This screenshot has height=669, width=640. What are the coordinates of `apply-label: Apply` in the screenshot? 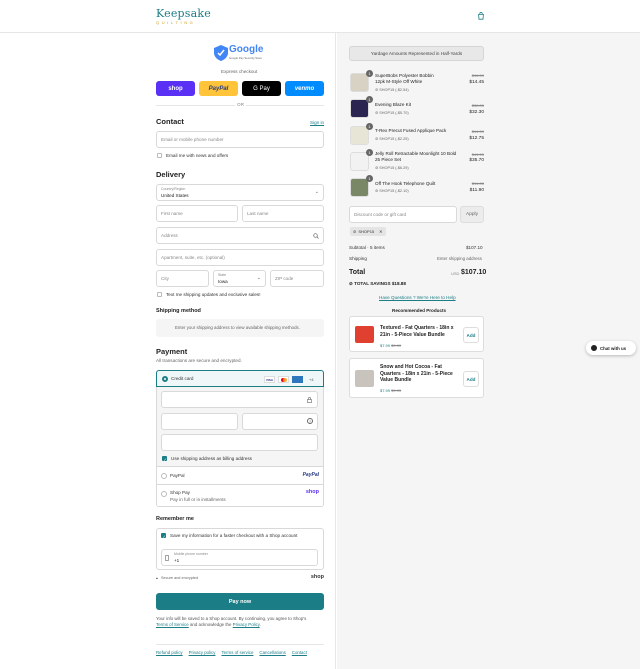 It's located at (472, 214).